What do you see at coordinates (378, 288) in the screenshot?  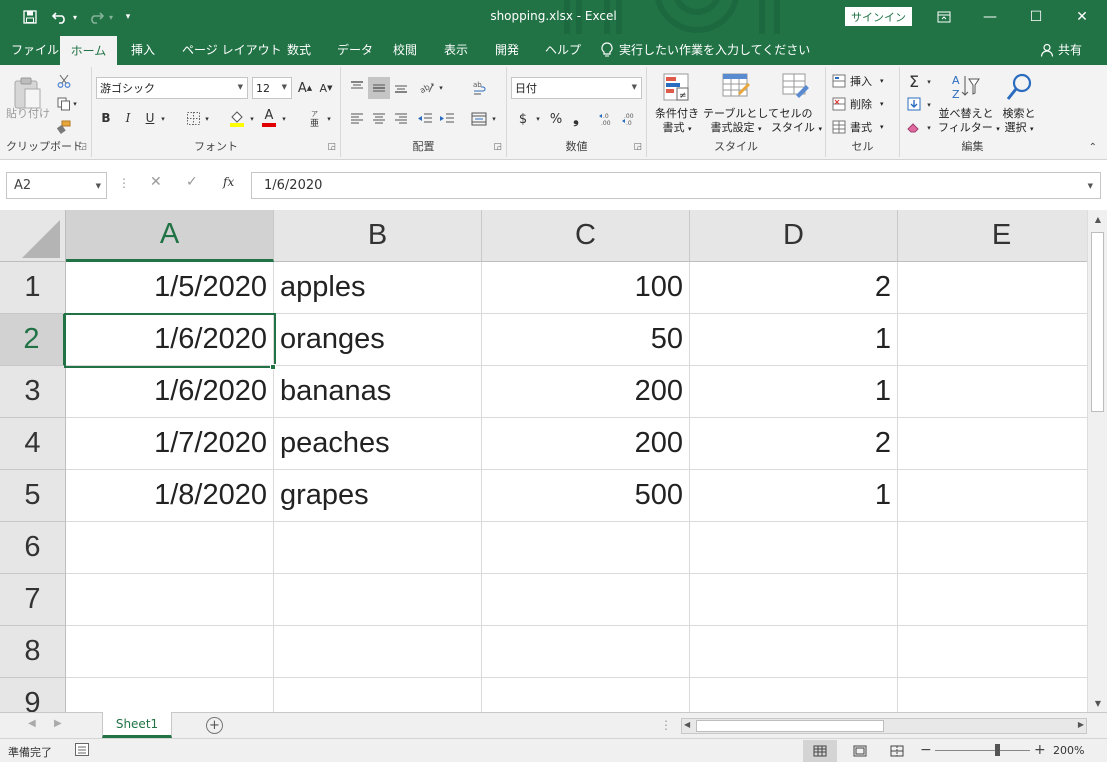 I see `cell-b1: apples` at bounding box center [378, 288].